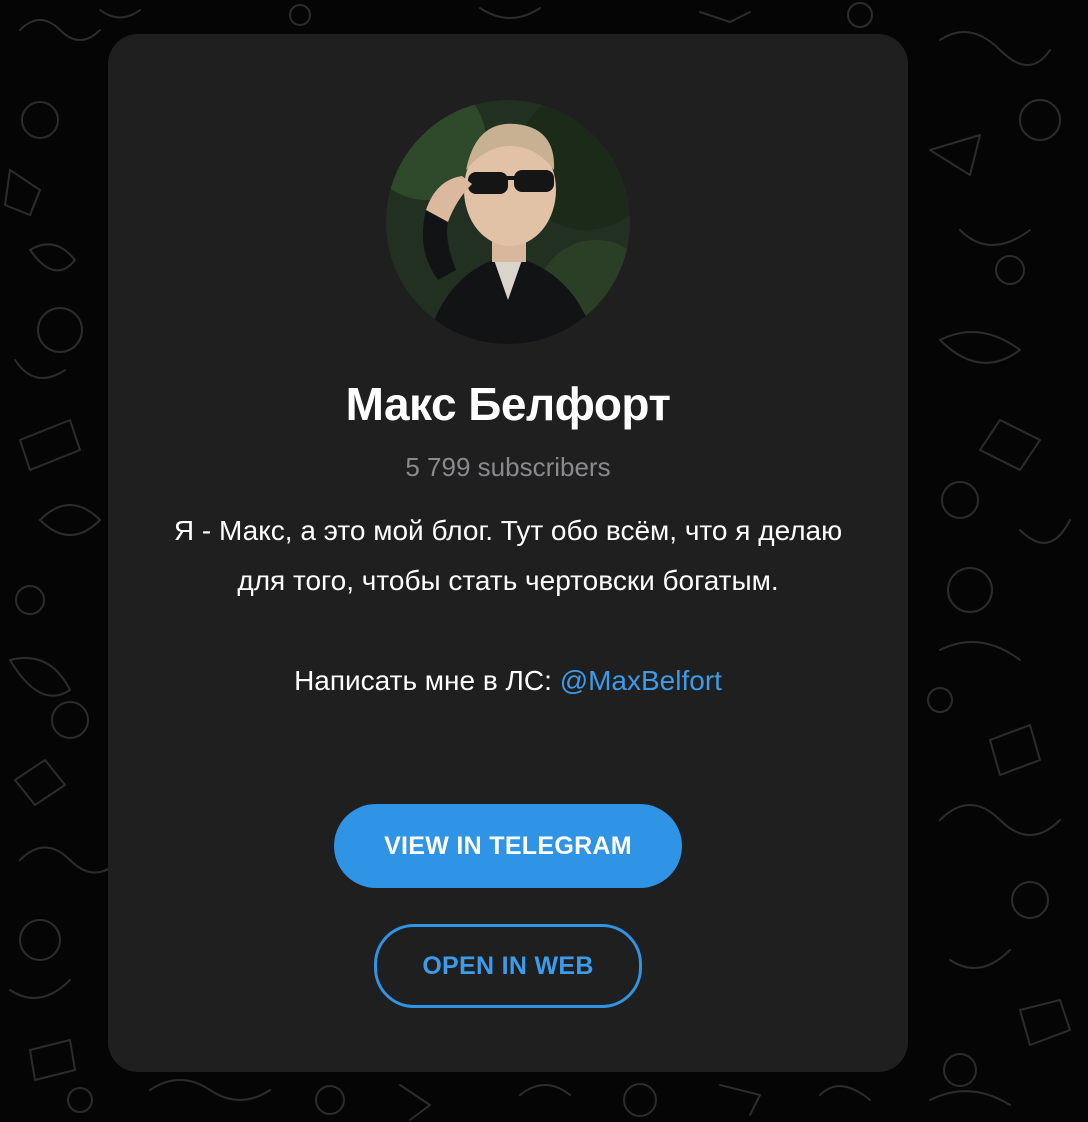 This screenshot has width=1088, height=1122. What do you see at coordinates (508, 846) in the screenshot?
I see `view-in-telegram-button: VIEW IN TELEGRAM` at bounding box center [508, 846].